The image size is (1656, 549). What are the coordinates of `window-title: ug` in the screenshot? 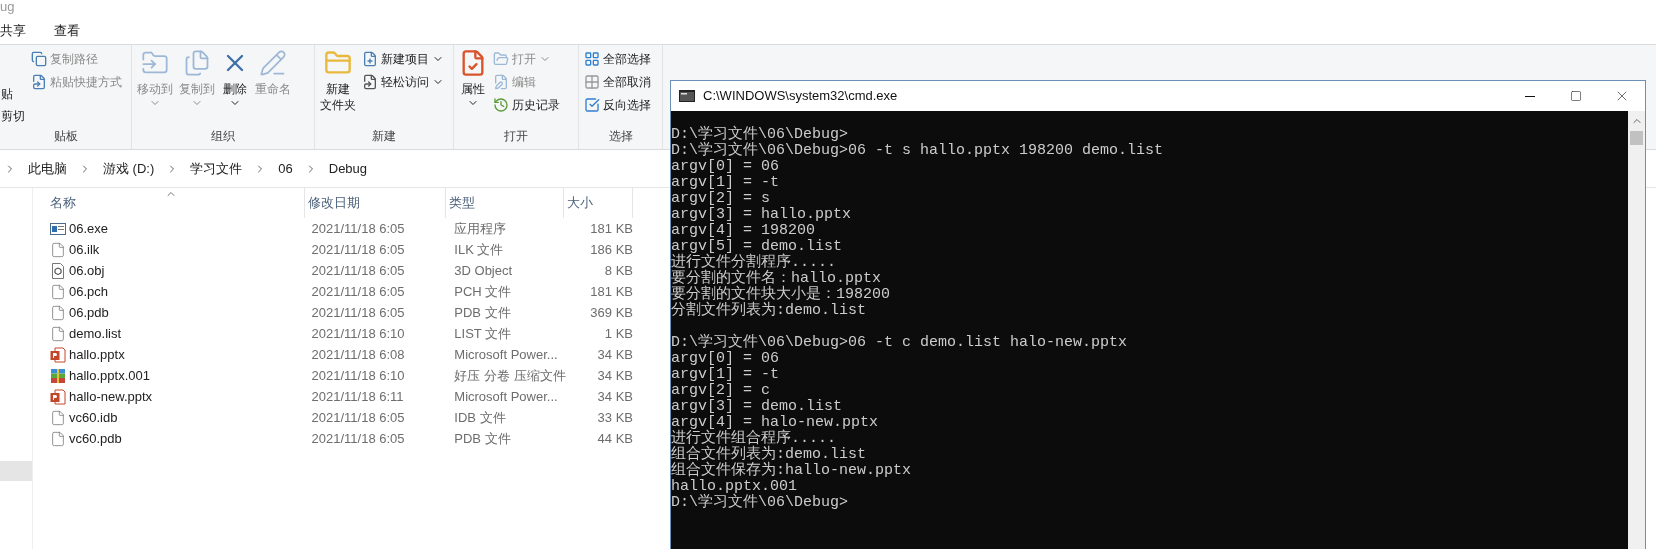 It's located at (8, 8).